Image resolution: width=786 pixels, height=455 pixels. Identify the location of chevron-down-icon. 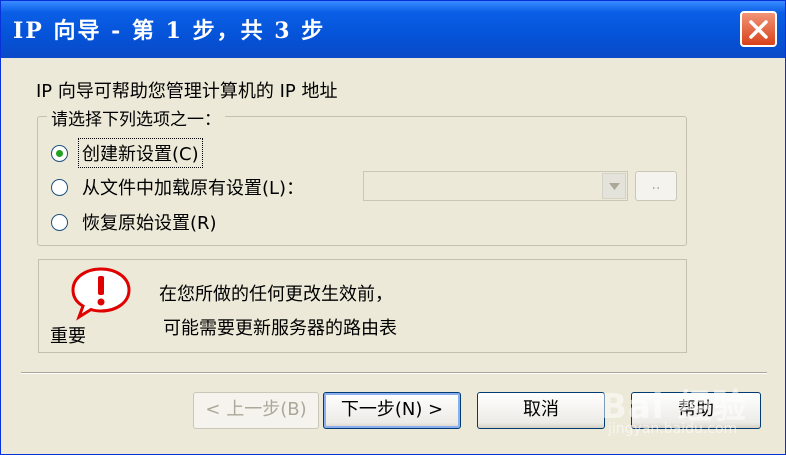
(614, 186).